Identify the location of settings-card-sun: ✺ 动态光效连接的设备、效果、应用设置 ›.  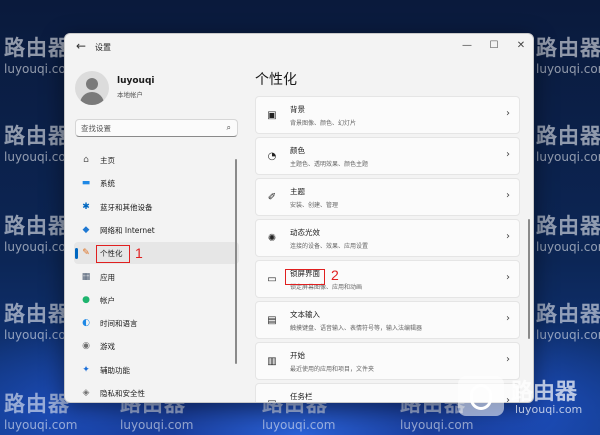
(387, 238).